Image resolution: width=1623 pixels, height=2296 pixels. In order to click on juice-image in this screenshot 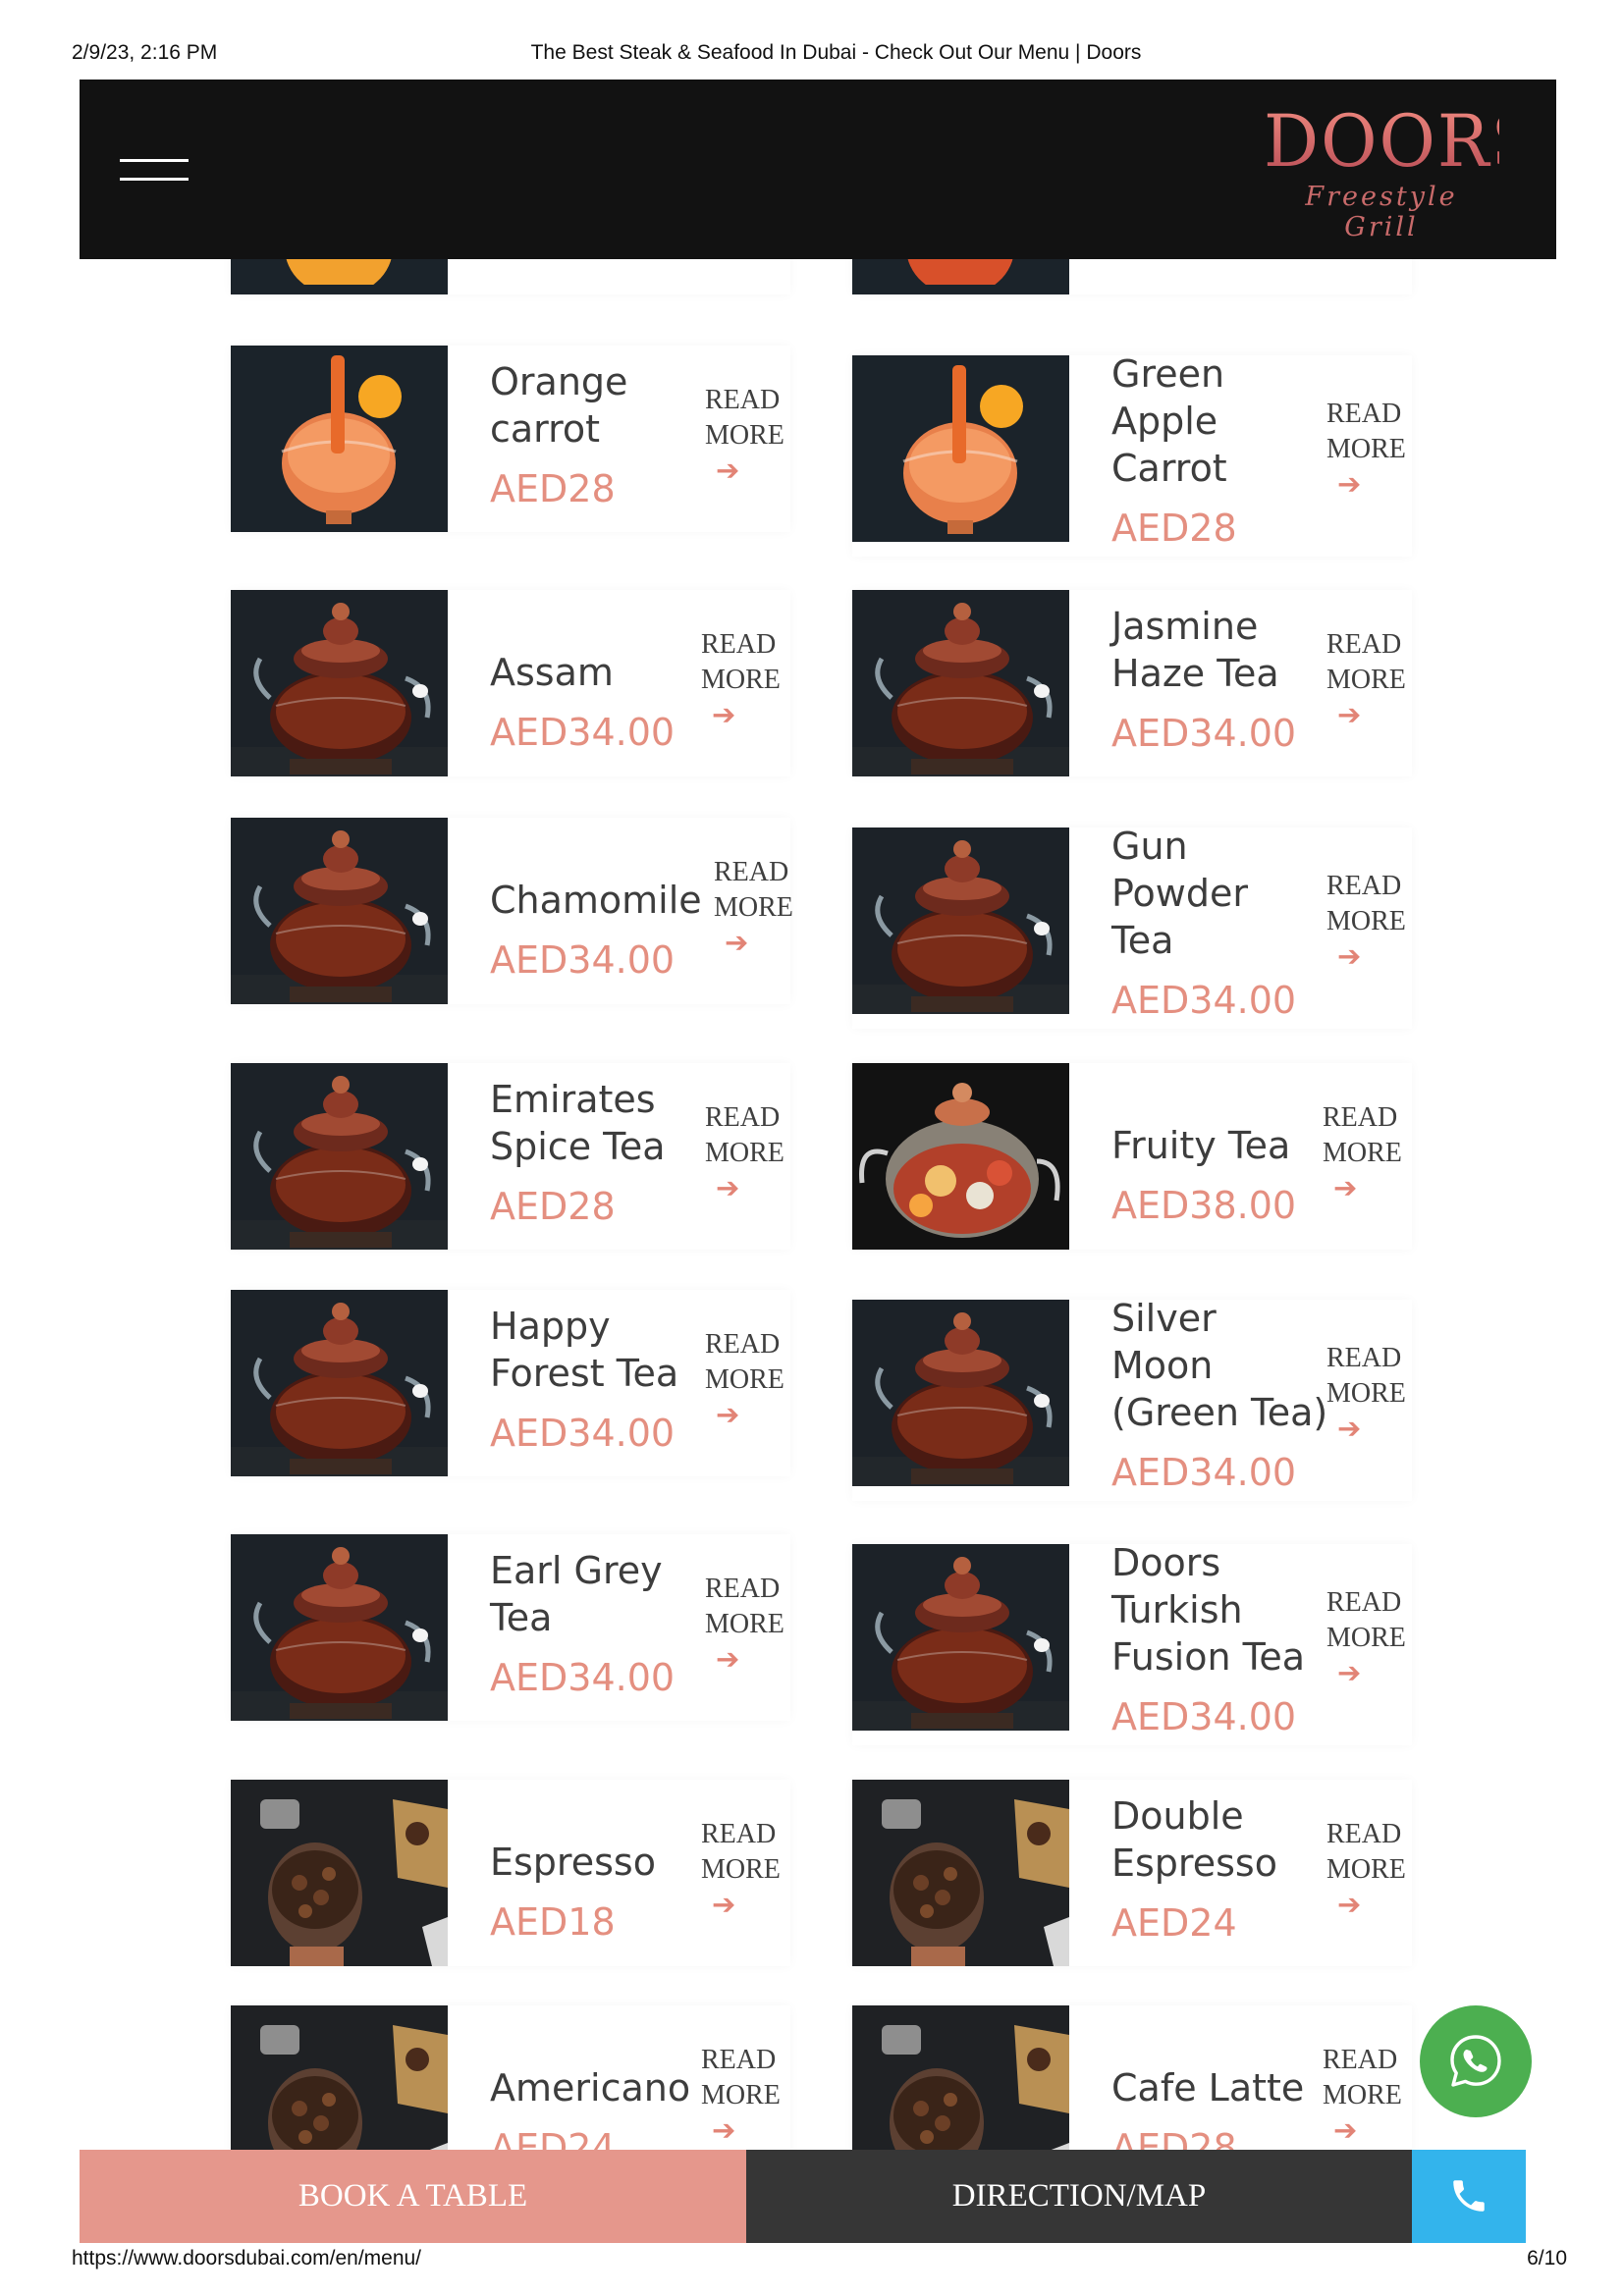, I will do `click(339, 439)`.